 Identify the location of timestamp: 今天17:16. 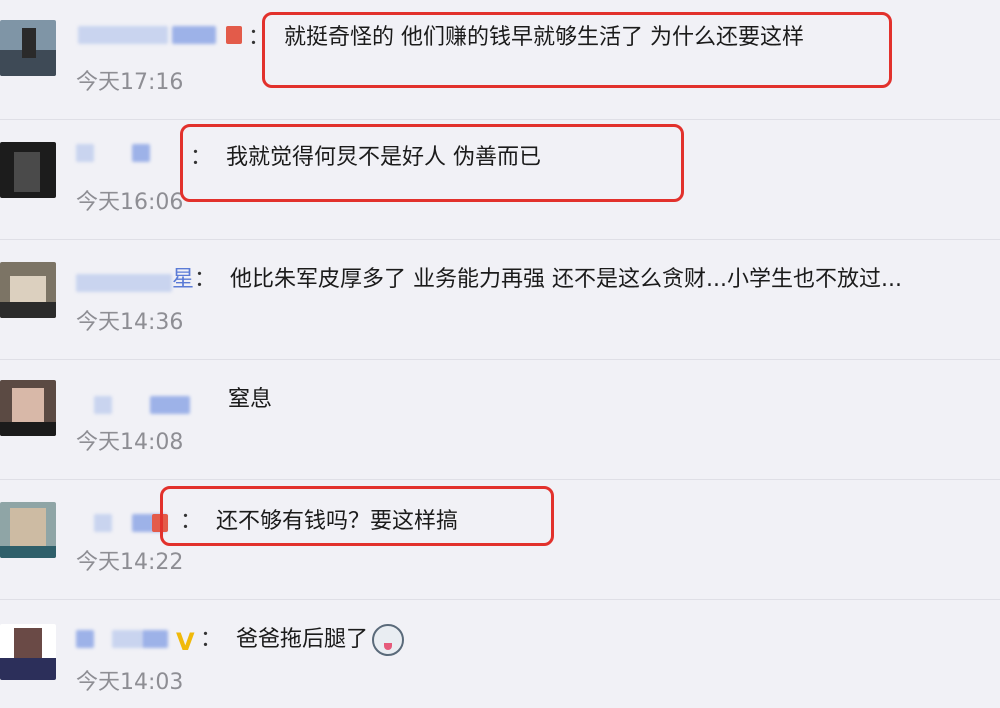
(130, 82).